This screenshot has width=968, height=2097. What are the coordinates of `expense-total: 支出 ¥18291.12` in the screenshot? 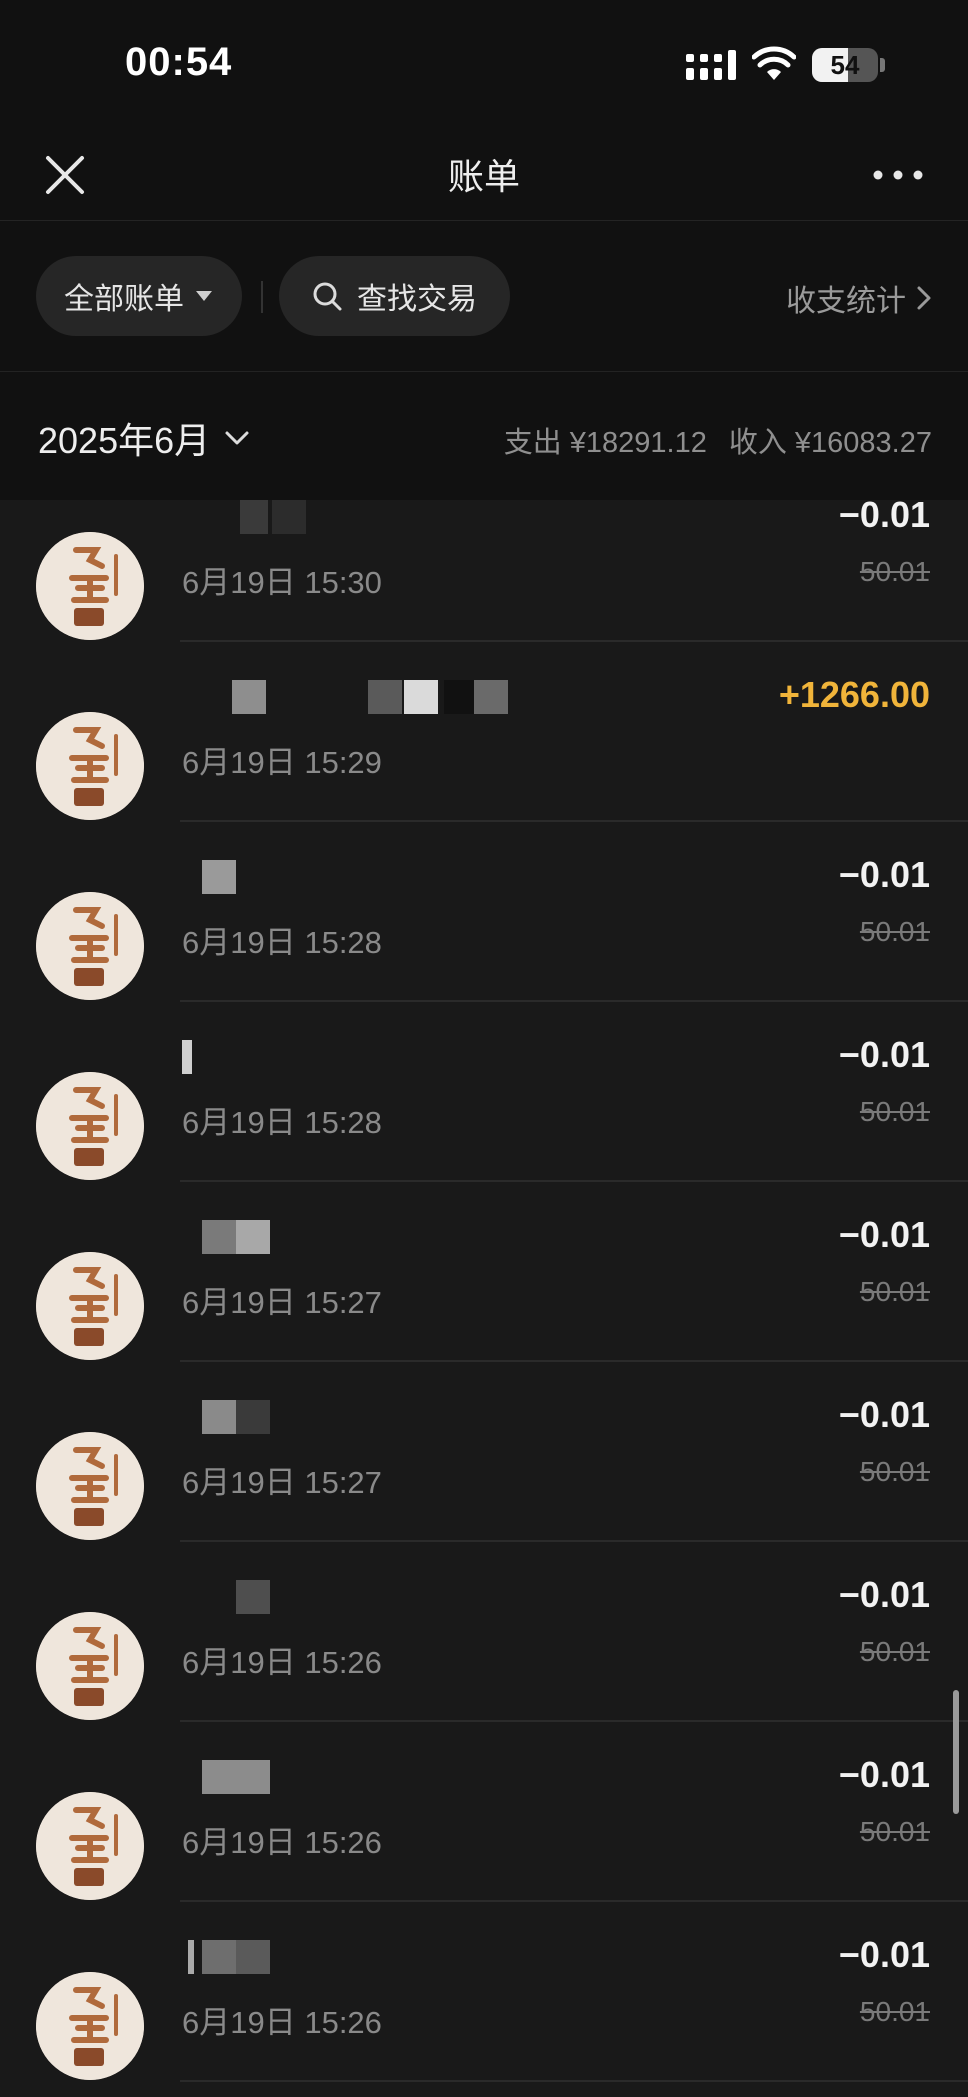 It's located at (605, 443).